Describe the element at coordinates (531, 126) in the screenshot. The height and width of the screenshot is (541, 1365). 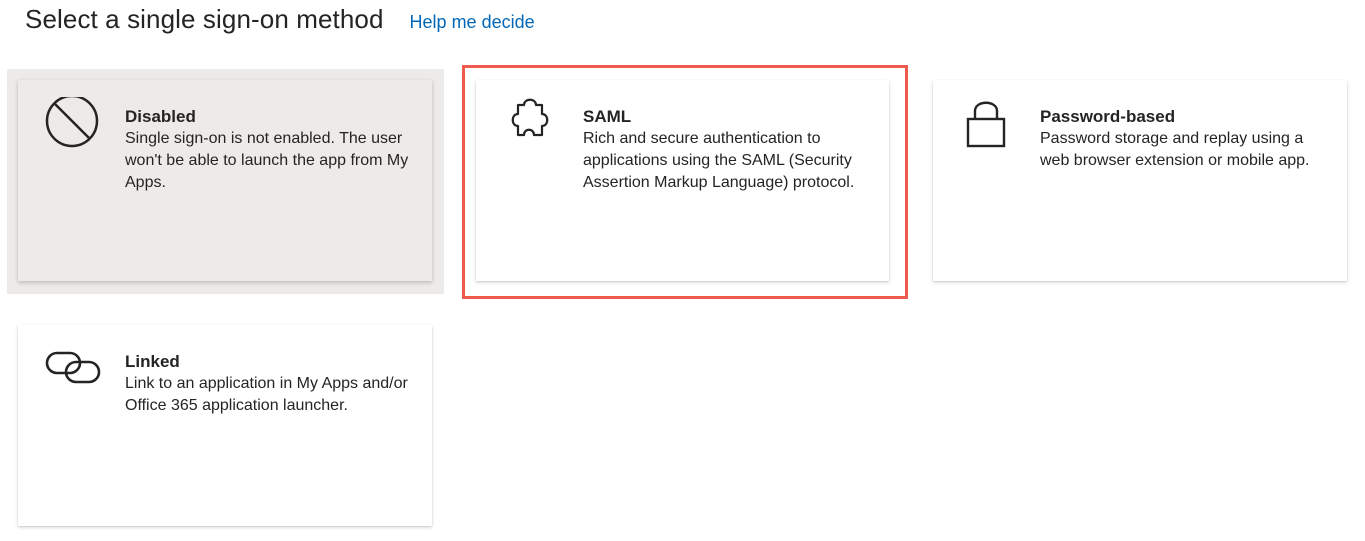
I see `puzzle-icon` at that location.